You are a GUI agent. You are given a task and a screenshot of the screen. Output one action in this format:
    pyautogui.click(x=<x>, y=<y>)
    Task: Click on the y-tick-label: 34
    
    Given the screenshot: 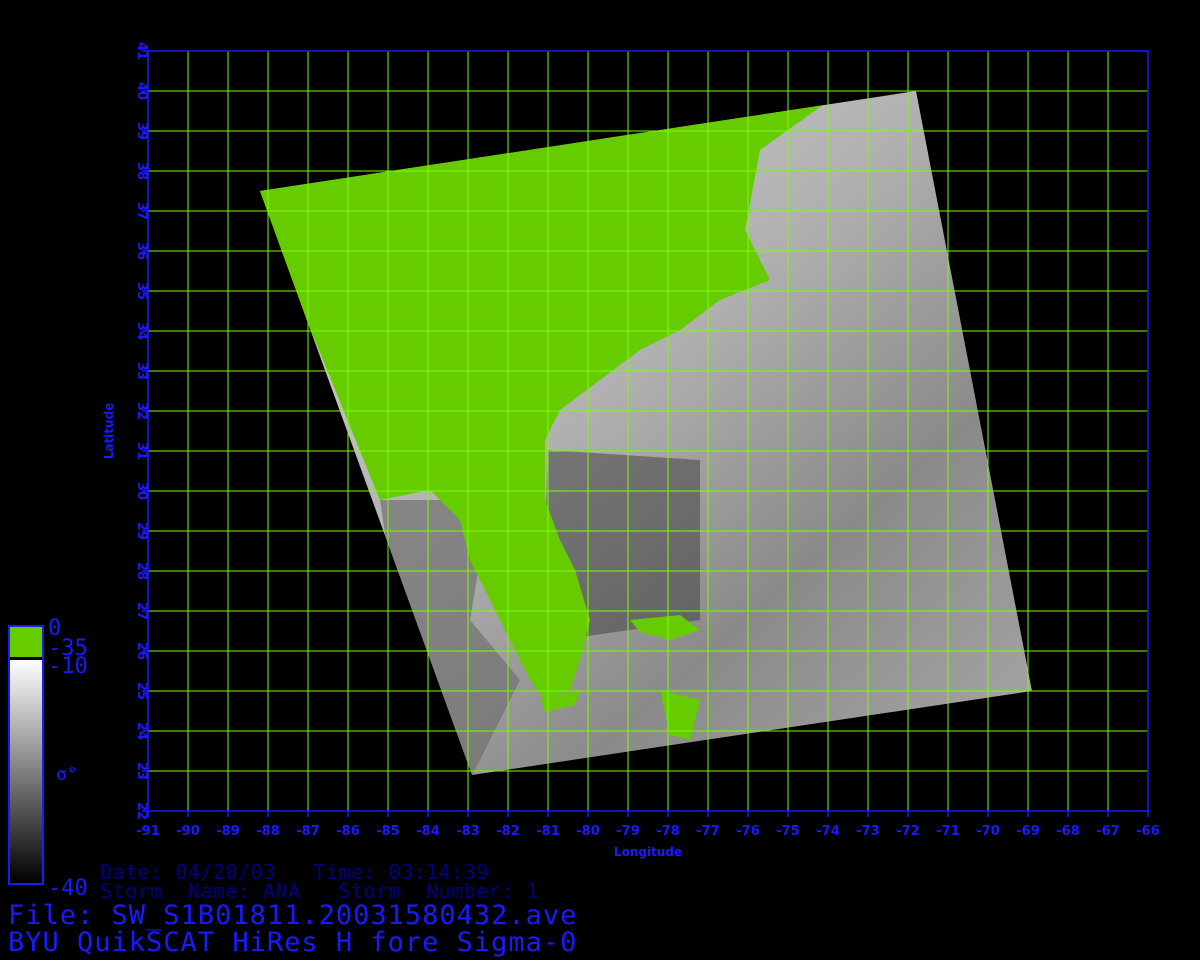 What is the action you would take?
    pyautogui.click(x=141, y=331)
    